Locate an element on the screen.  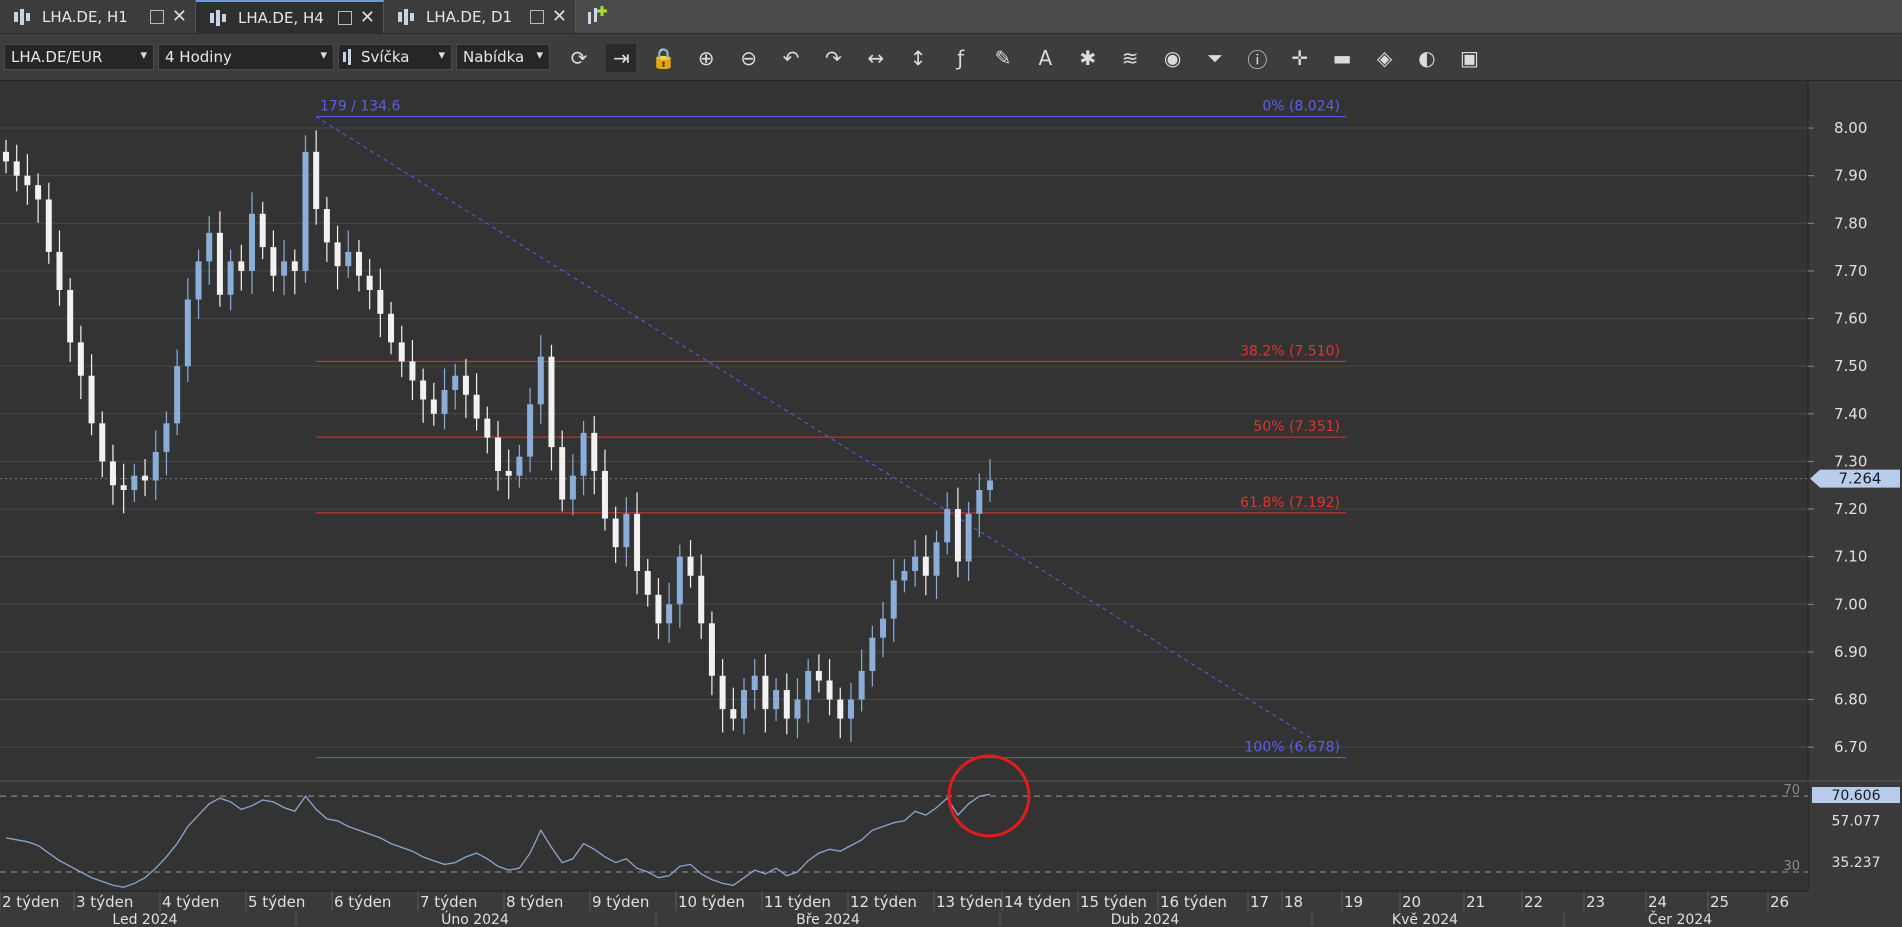
horizontal-scale-icon: ↔ is located at coordinates (876, 58).